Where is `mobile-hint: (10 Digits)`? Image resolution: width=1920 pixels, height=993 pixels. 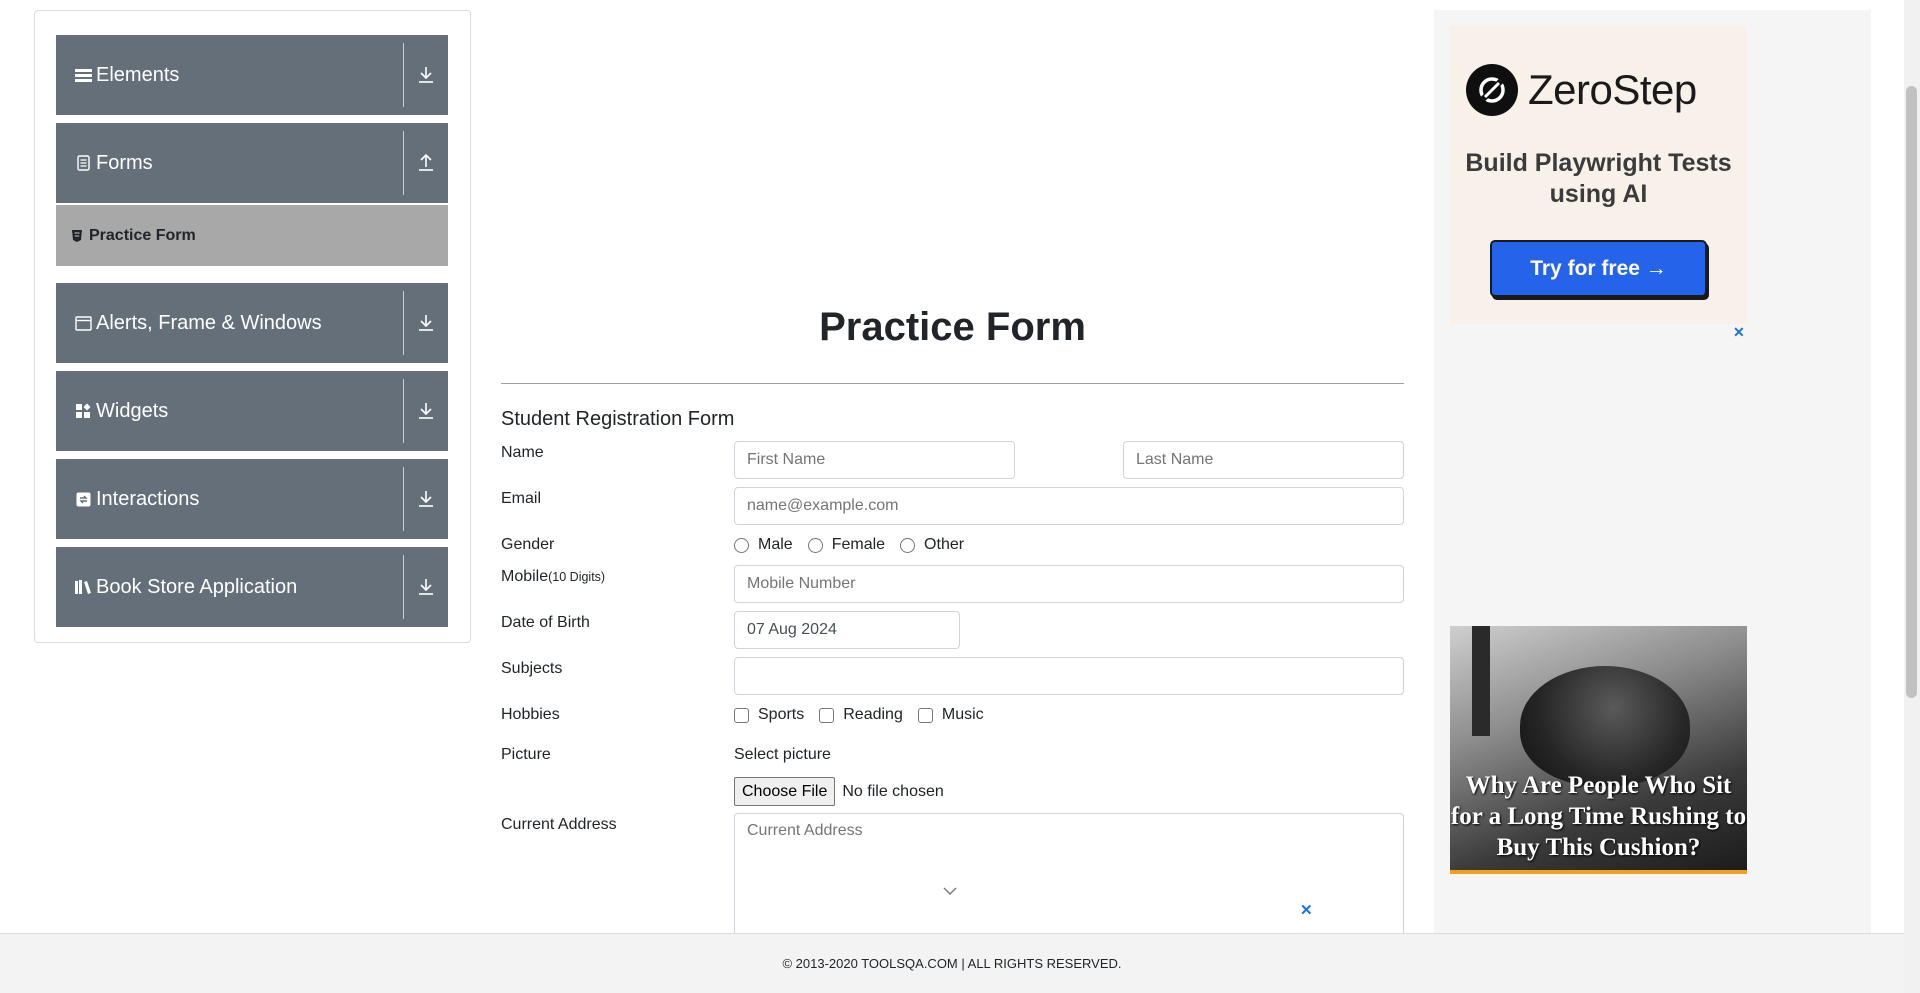 mobile-hint: (10 Digits) is located at coordinates (577, 577).